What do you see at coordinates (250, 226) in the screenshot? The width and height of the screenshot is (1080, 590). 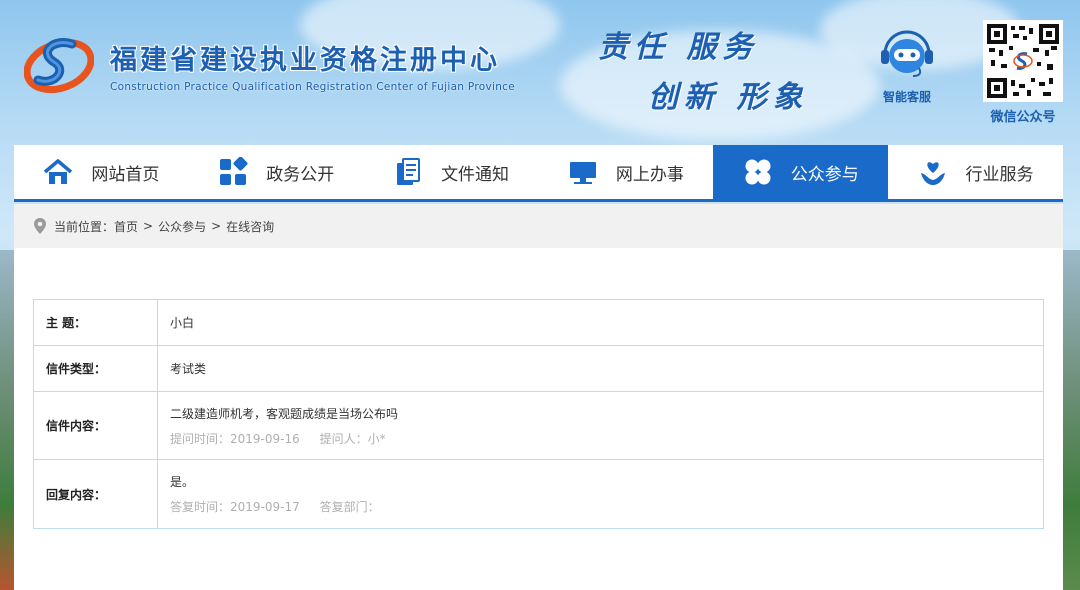 I see `breadcrumb-online-consult: 在线咨询` at bounding box center [250, 226].